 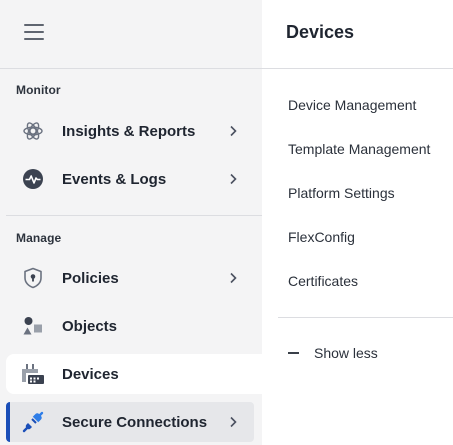 What do you see at coordinates (293, 353) in the screenshot?
I see `minus-icon` at bounding box center [293, 353].